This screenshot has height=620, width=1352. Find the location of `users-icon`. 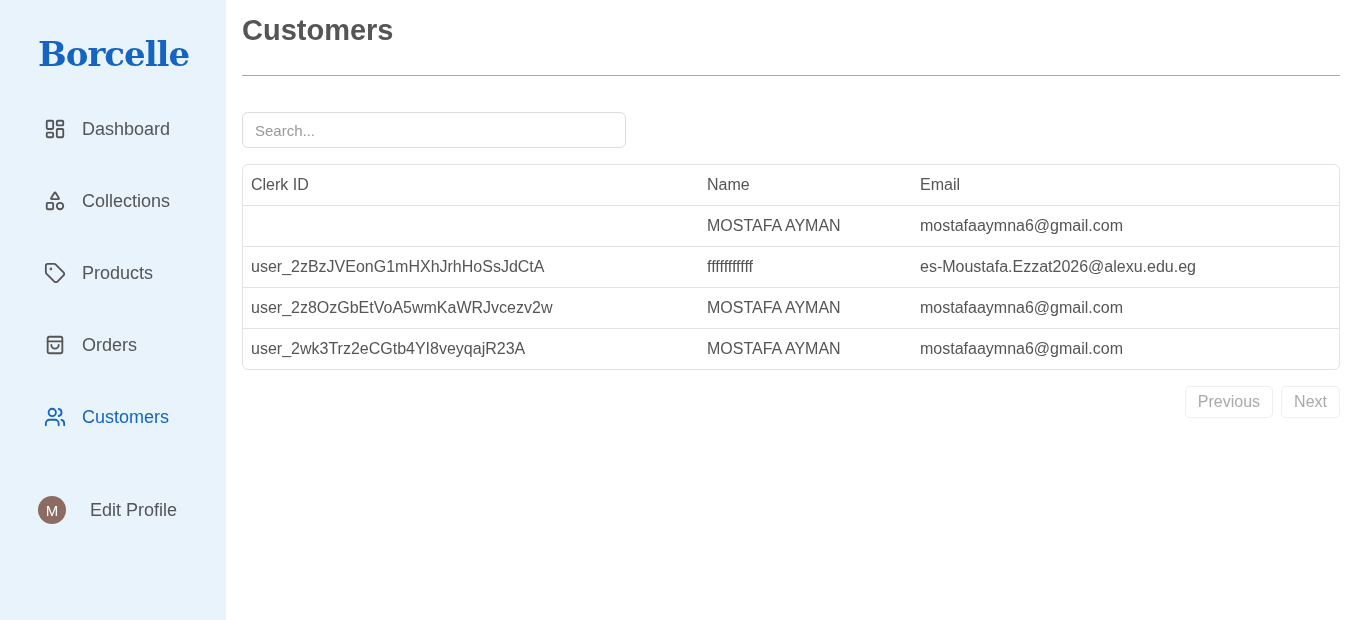

users-icon is located at coordinates (55, 417).